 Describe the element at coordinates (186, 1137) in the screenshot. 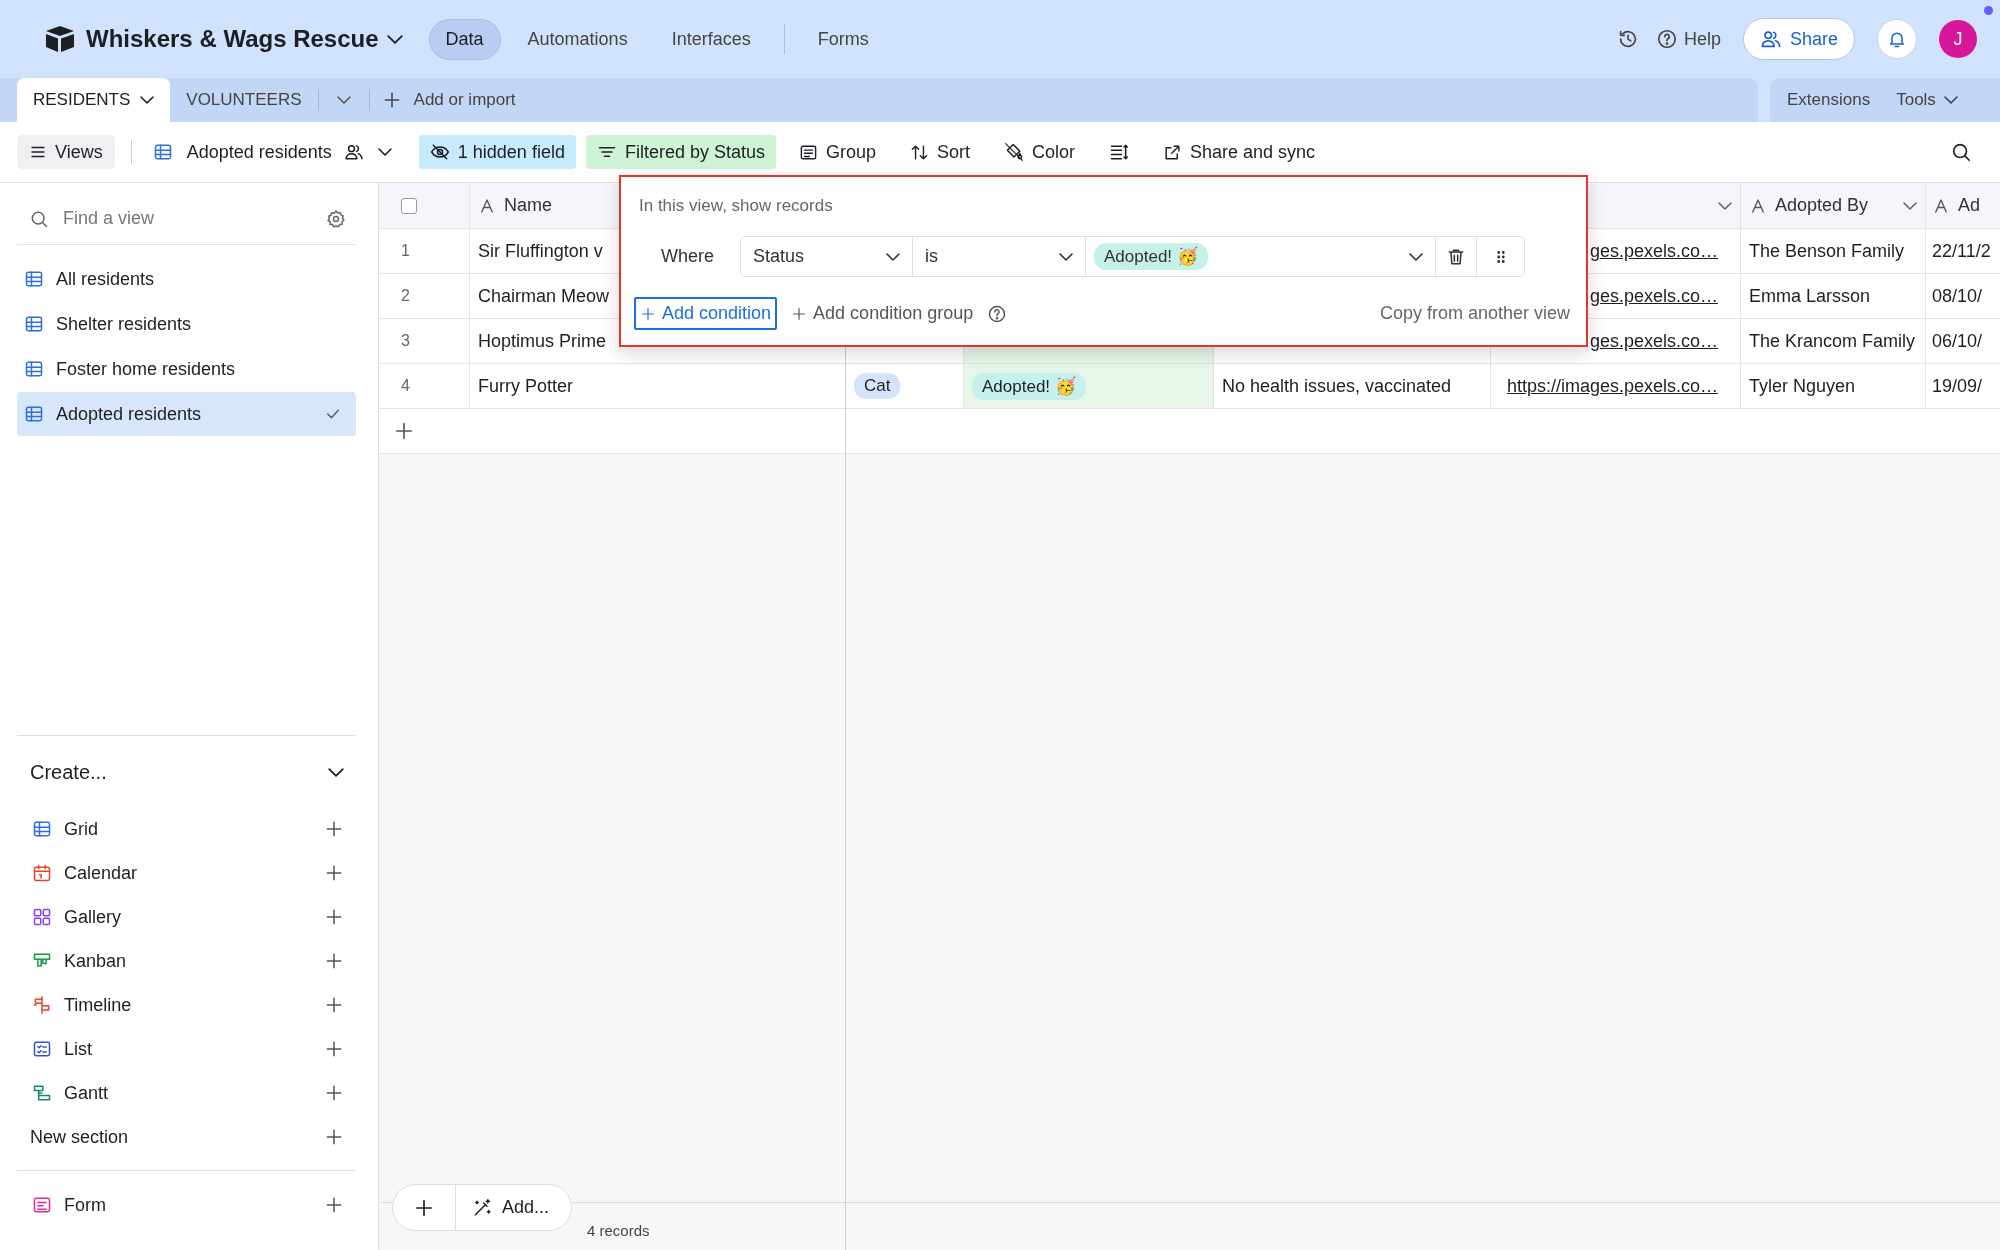

I see `create-section-item: New section` at that location.